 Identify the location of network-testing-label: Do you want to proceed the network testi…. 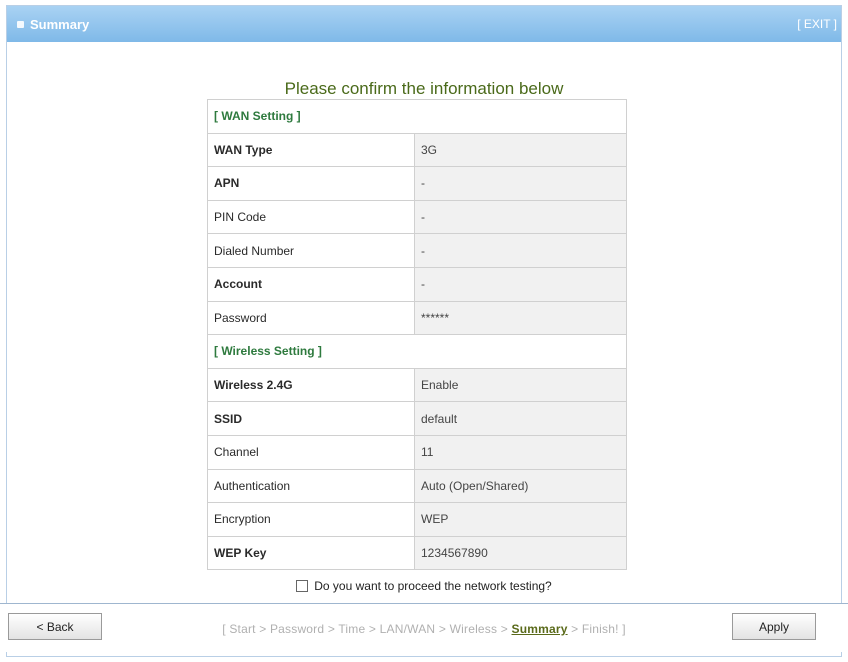
(433, 586).